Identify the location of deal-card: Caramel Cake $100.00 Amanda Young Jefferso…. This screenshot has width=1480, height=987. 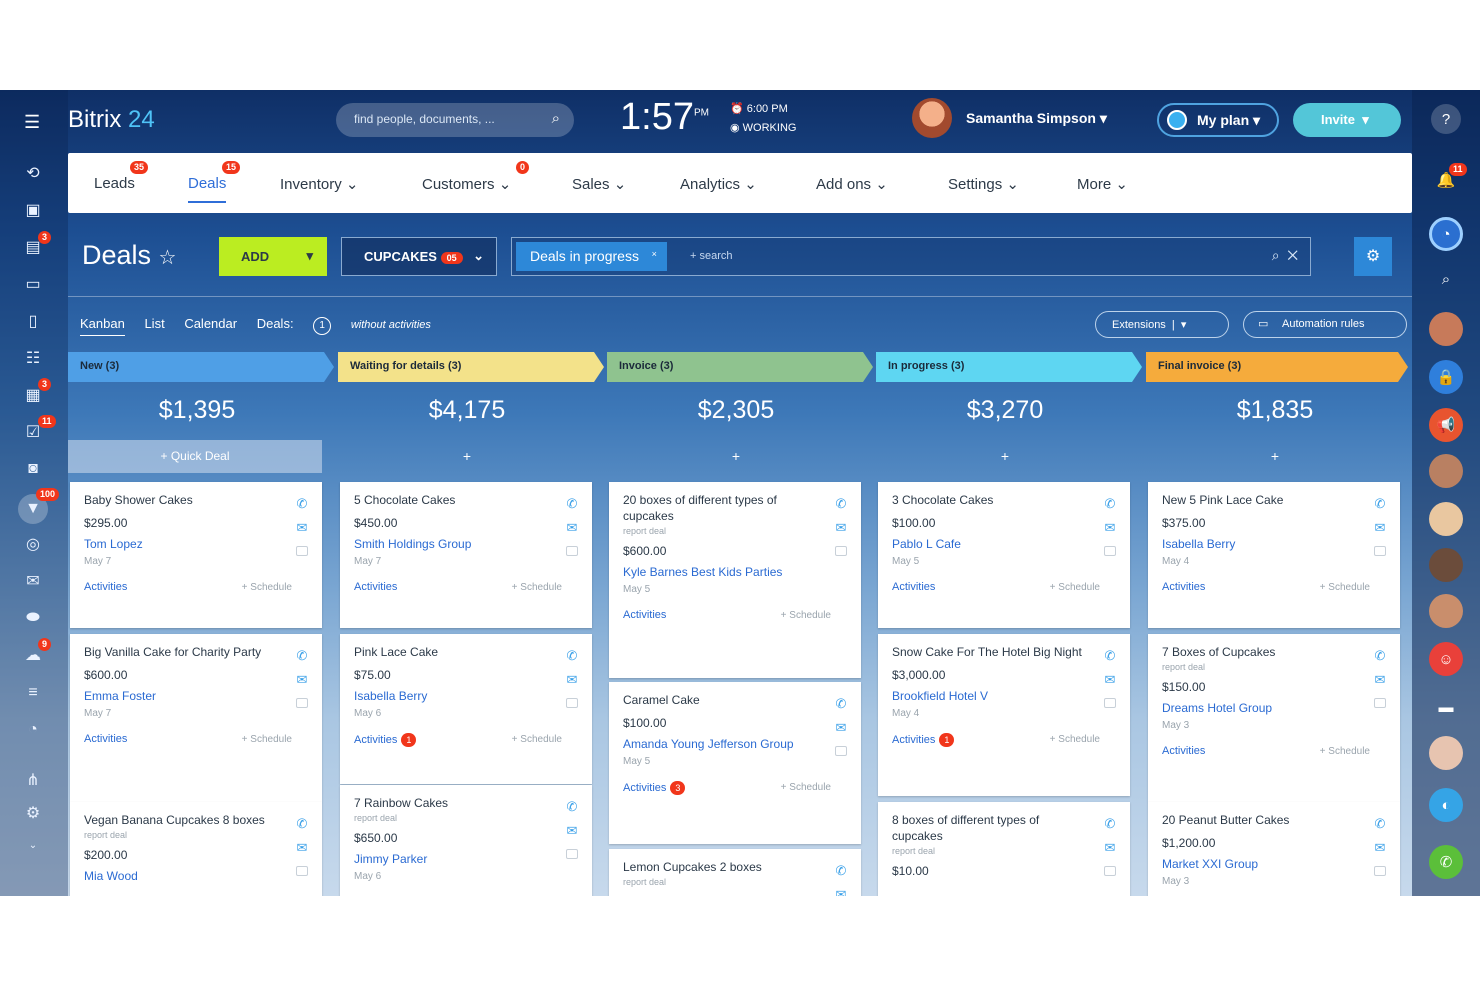
(735, 763).